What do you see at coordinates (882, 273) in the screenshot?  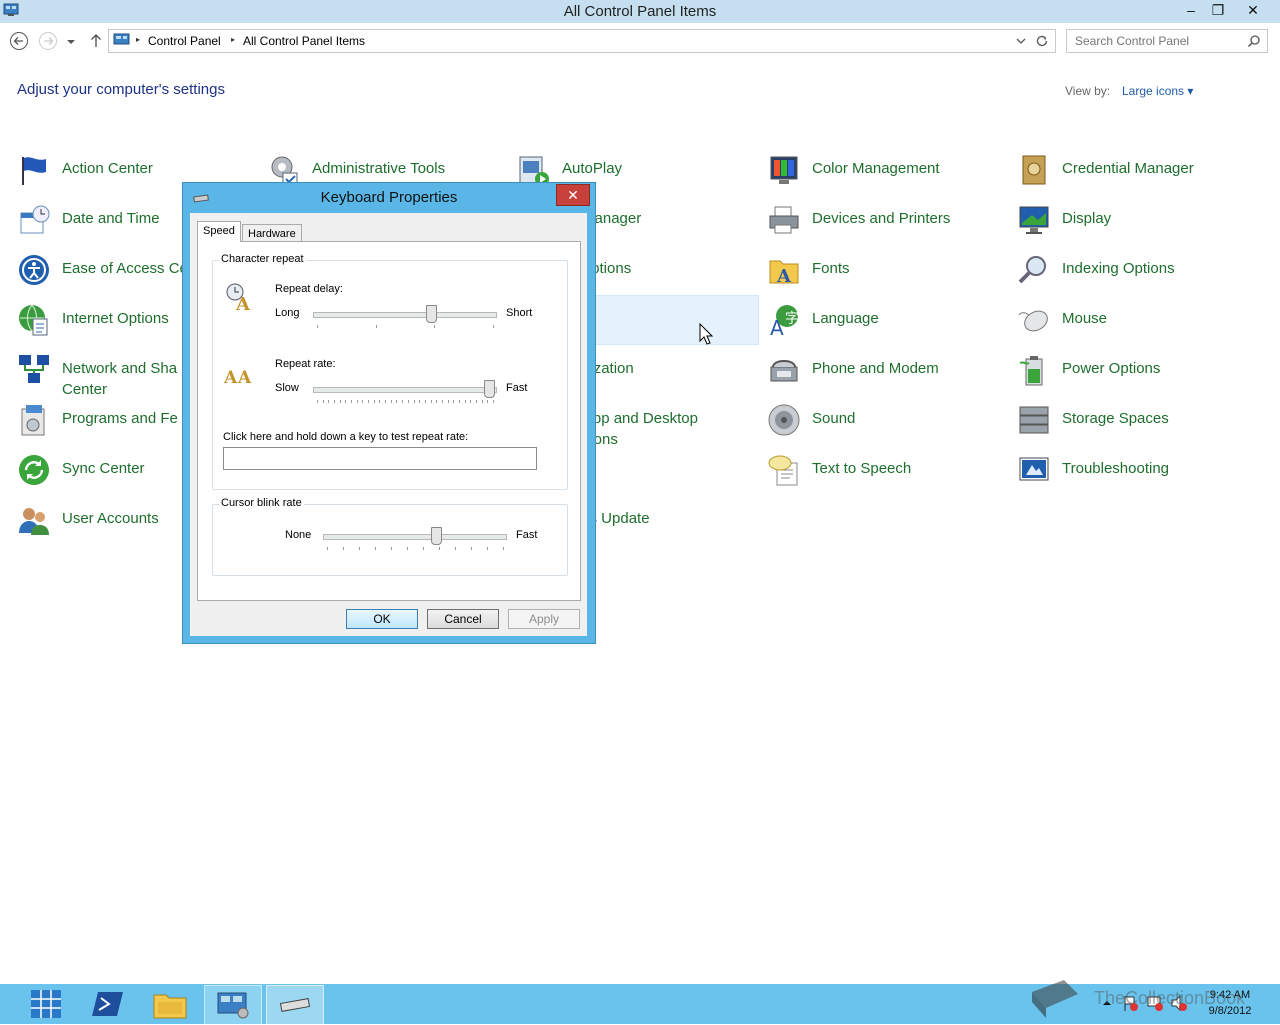 I see `item-fonts: A Fonts` at bounding box center [882, 273].